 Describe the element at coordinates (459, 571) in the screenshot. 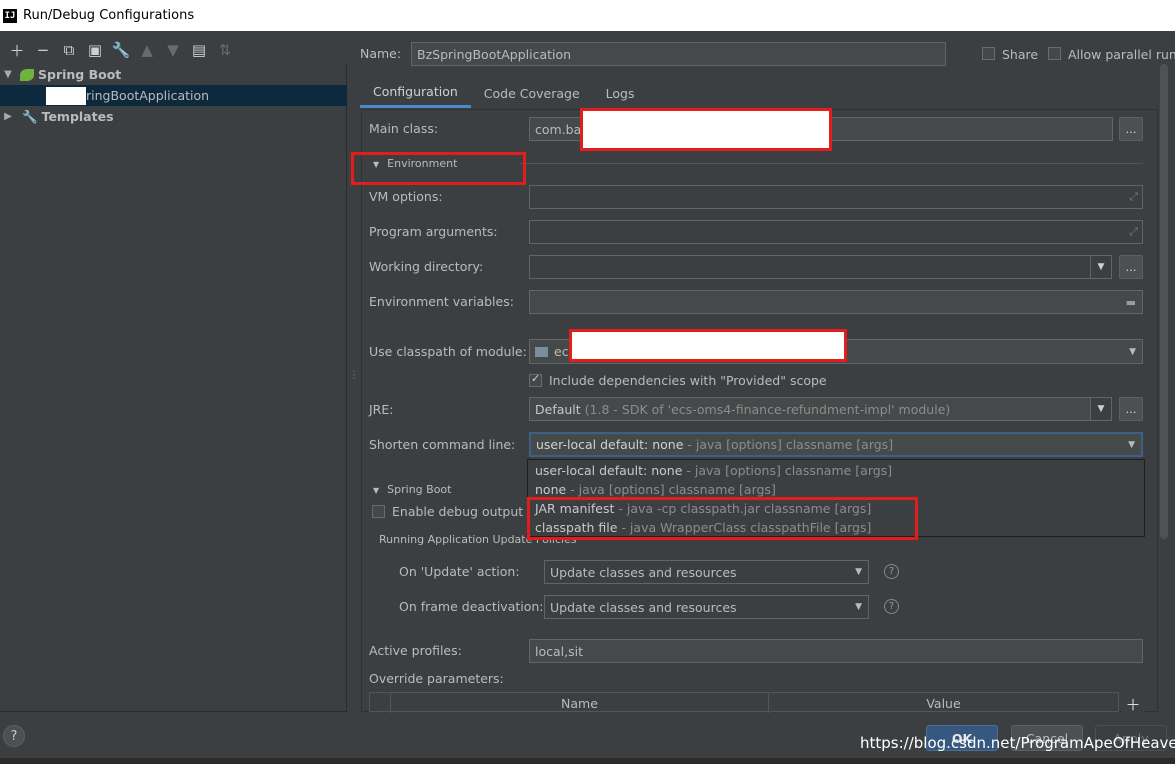

I see `update-action-label: On 'Update' action:` at that location.